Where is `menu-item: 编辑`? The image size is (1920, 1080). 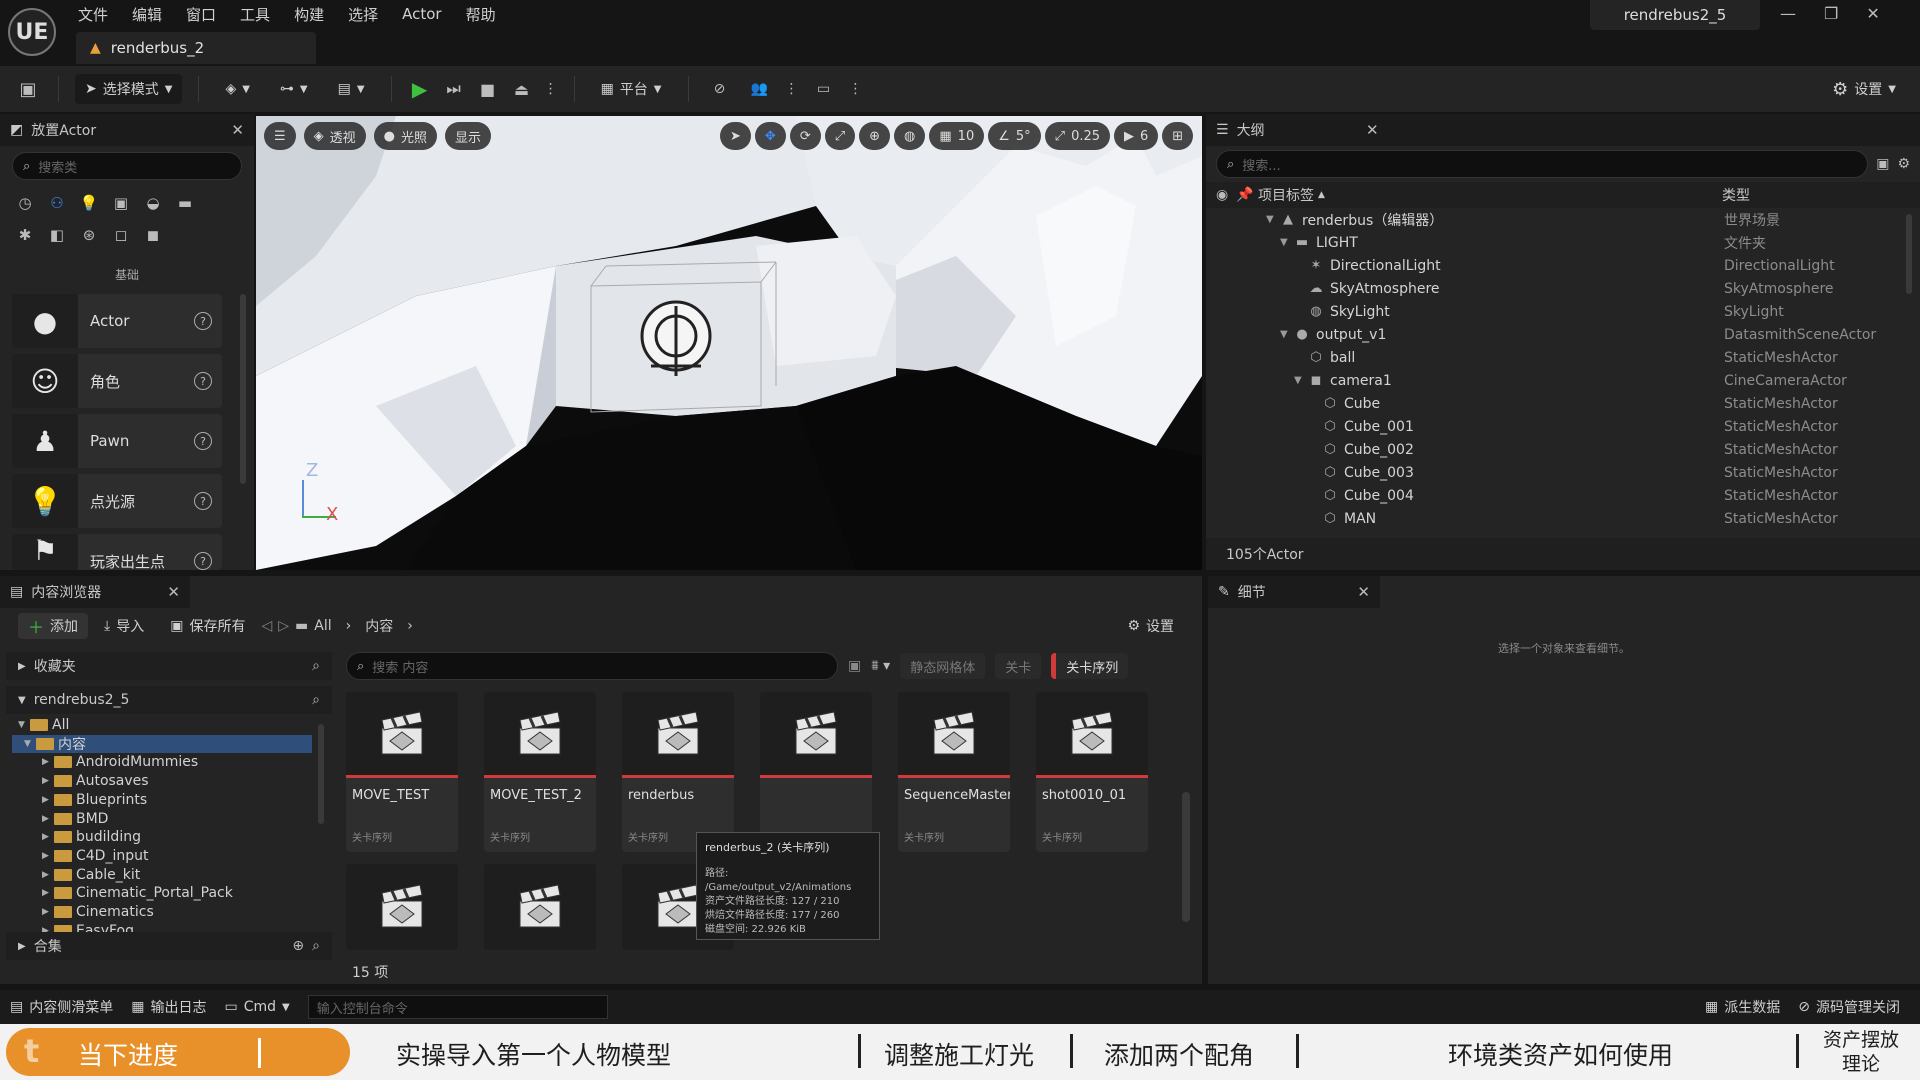 menu-item: 编辑 is located at coordinates (147, 14).